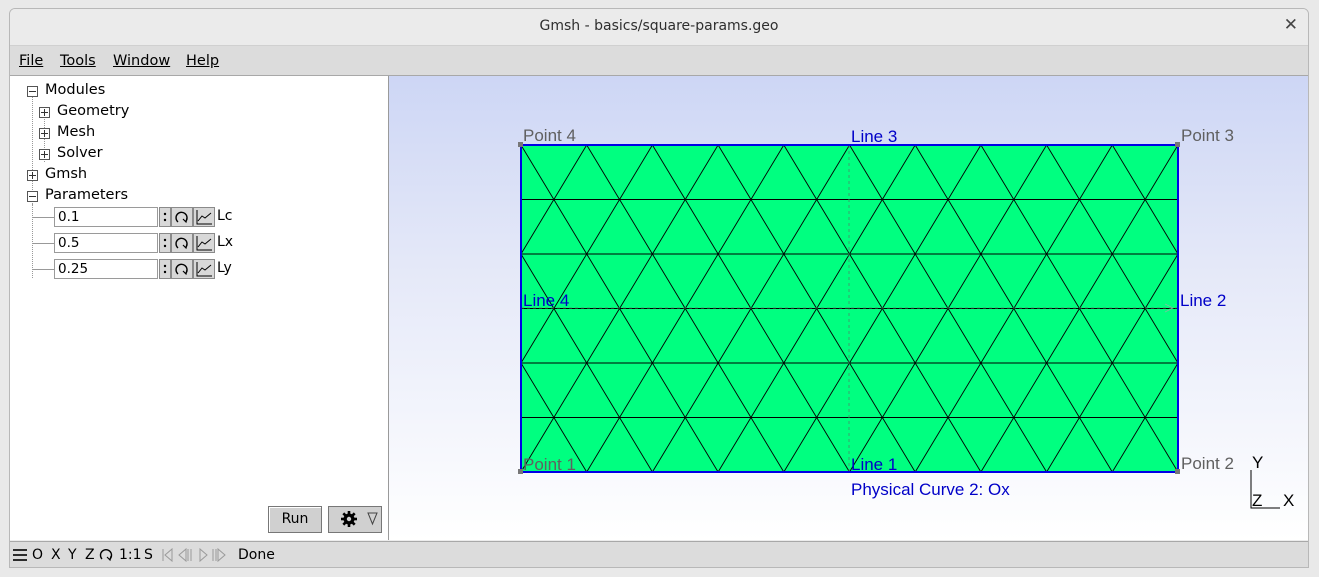  What do you see at coordinates (80, 153) in the screenshot?
I see `tree-solver: Solver` at bounding box center [80, 153].